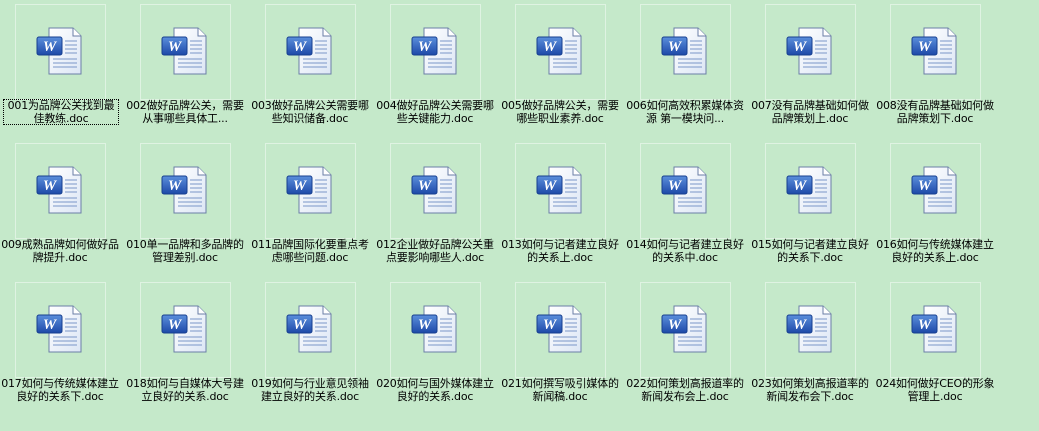 The image size is (1039, 431). What do you see at coordinates (310, 251) in the screenshot?
I see `file-name-label: 011品牌国际化要重点考虑哪些问题.doc` at bounding box center [310, 251].